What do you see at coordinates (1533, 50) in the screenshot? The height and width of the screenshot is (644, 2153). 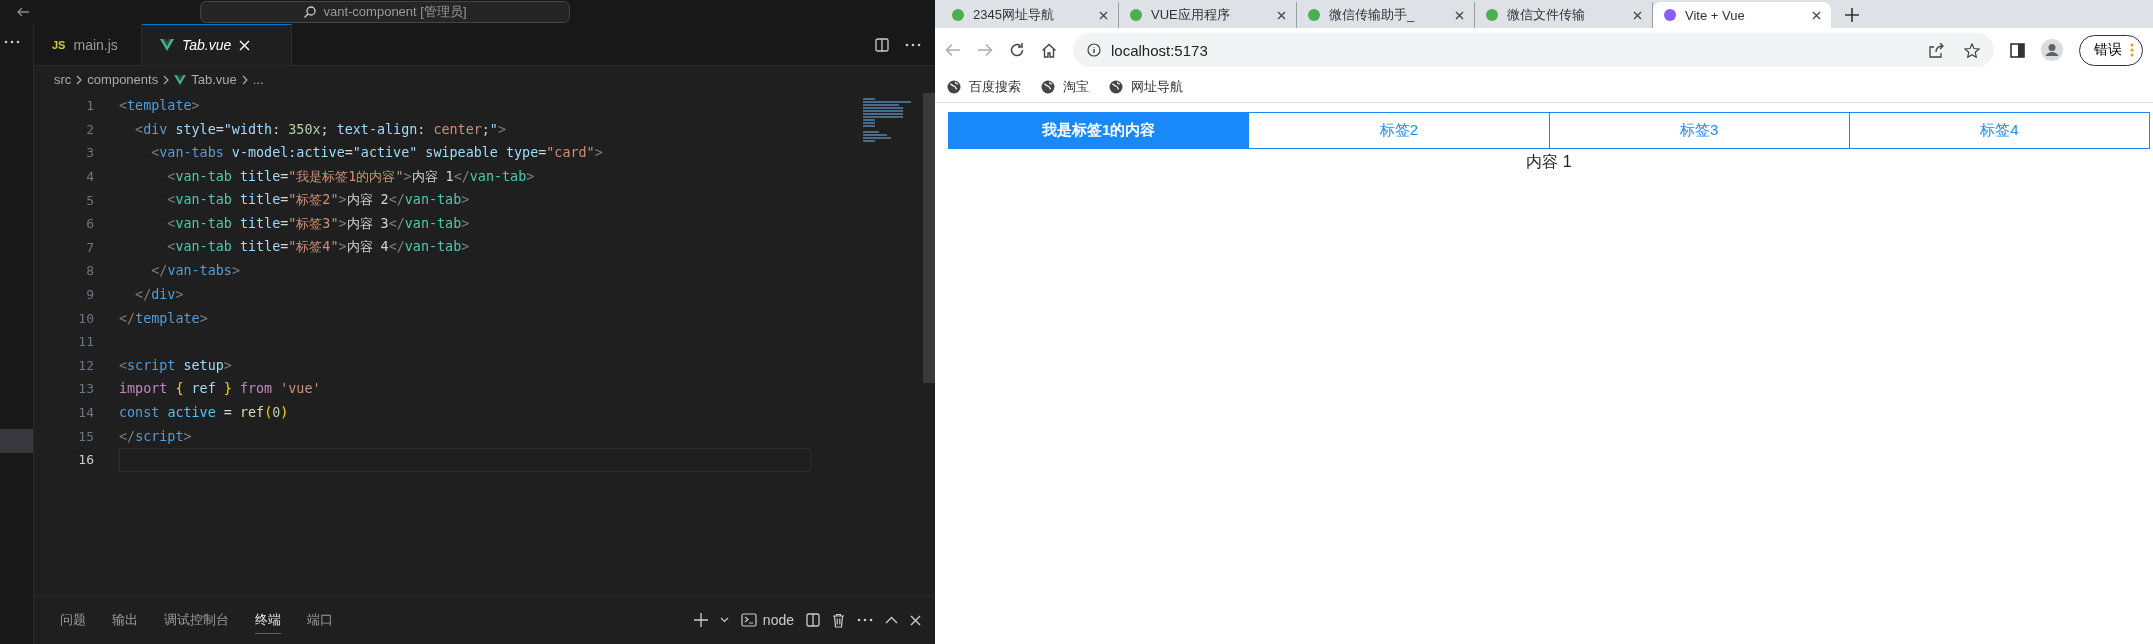 I see `address-bar: localhost:5173` at bounding box center [1533, 50].